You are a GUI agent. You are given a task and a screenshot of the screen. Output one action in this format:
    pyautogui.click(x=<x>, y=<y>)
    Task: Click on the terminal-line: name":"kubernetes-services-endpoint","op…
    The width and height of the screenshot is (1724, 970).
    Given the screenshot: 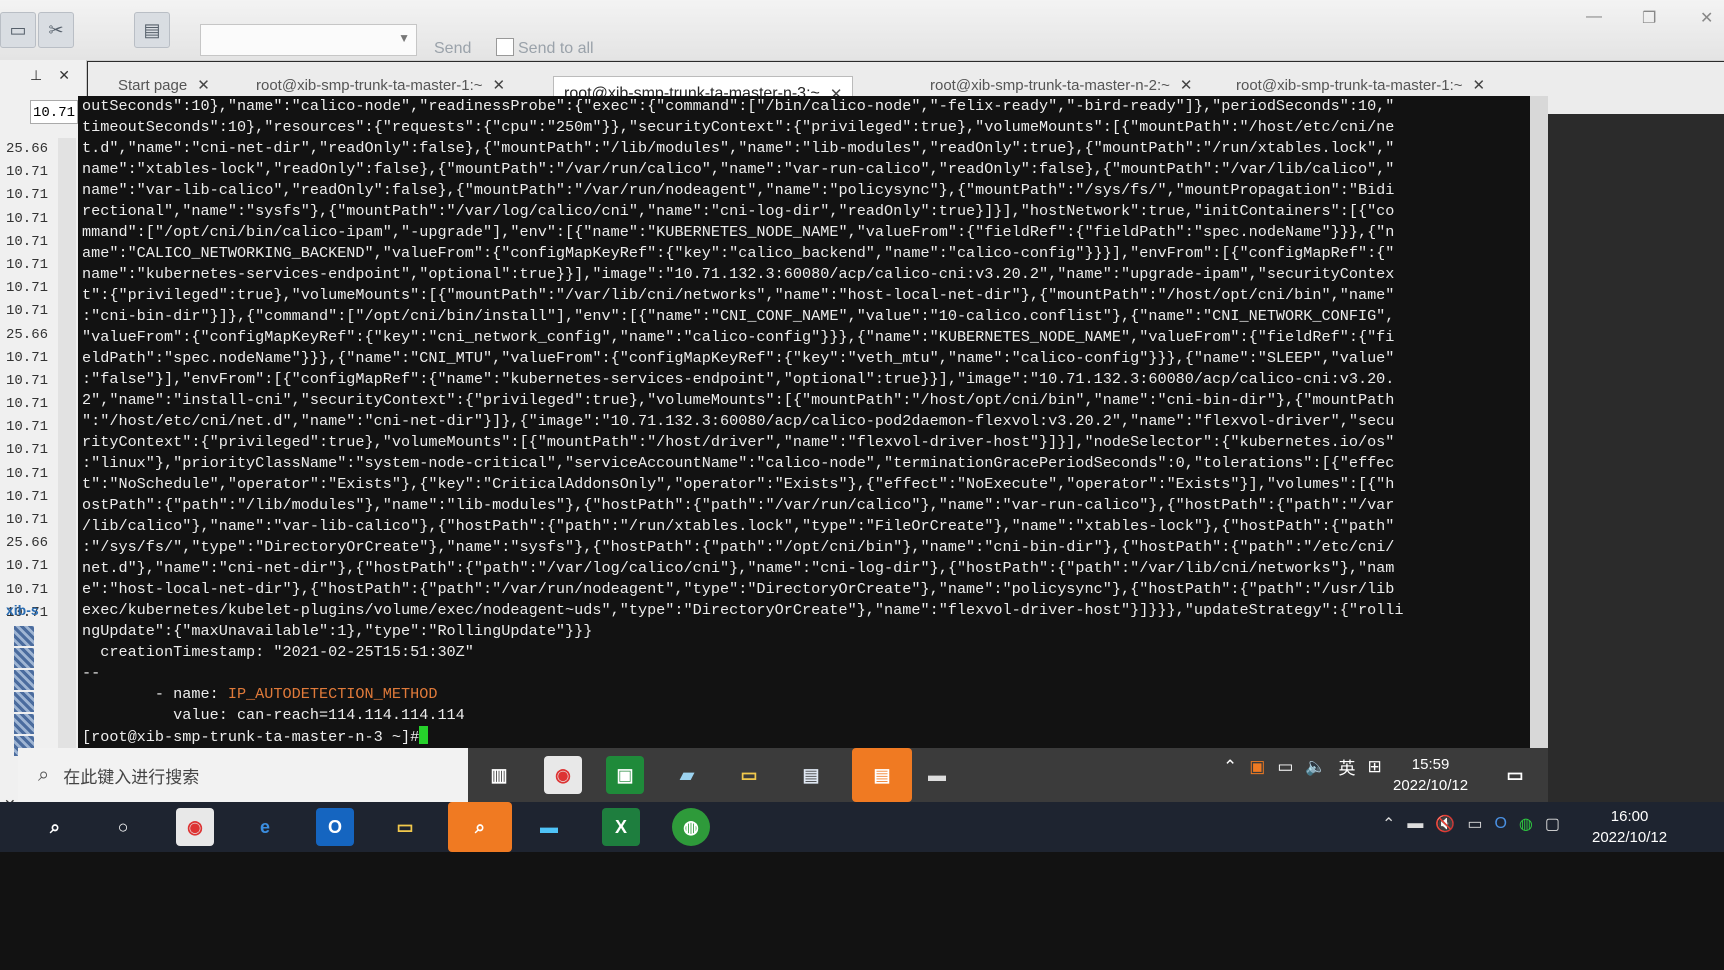 What is the action you would take?
    pyautogui.click(x=738, y=274)
    